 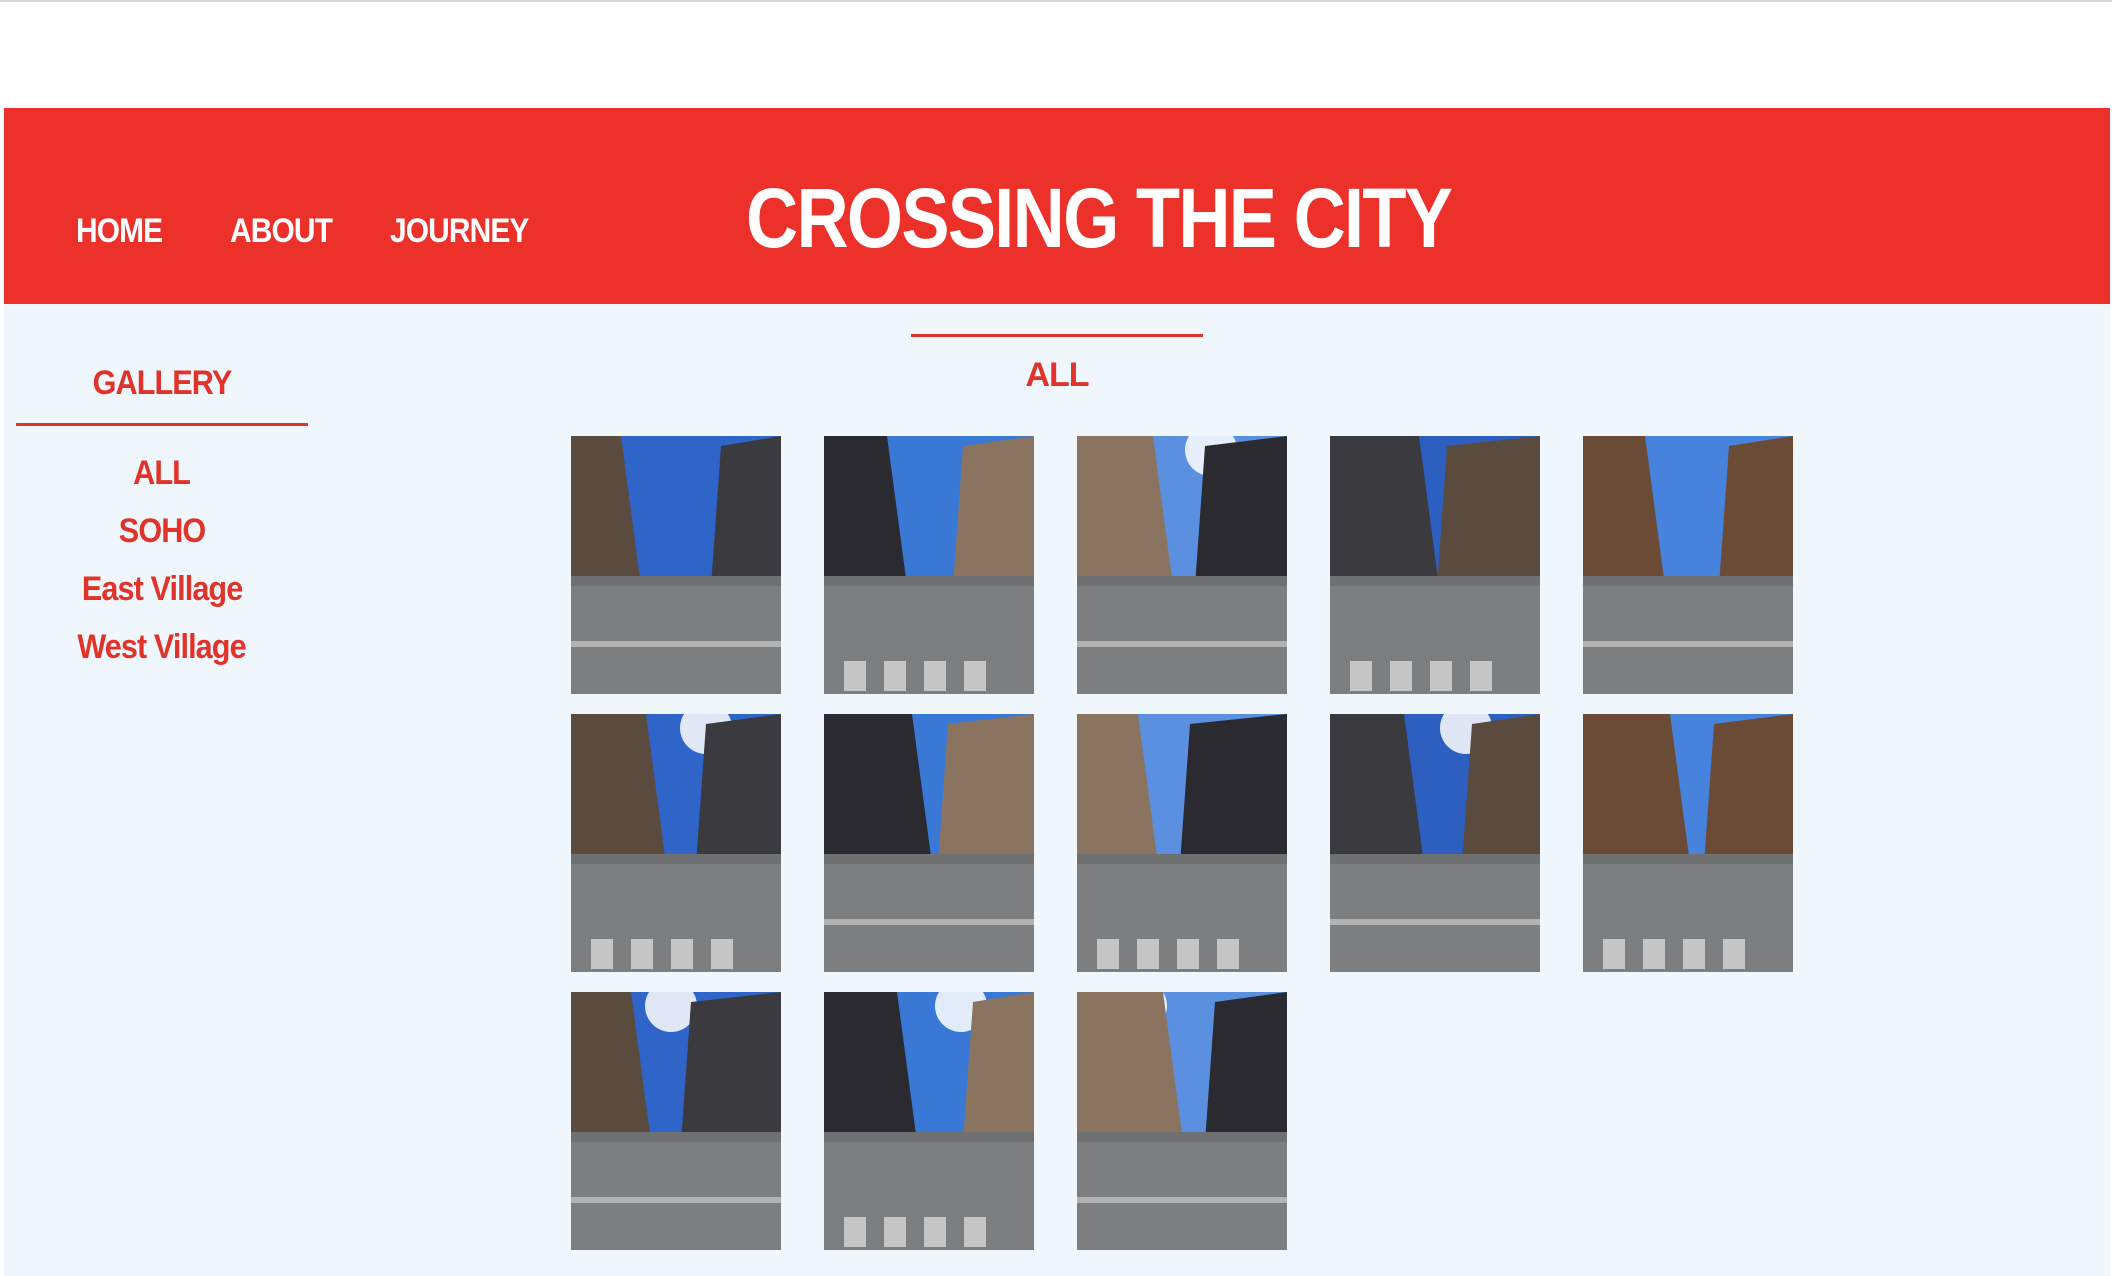 What do you see at coordinates (1099, 218) in the screenshot?
I see `site-title: CROSSING THE CITY` at bounding box center [1099, 218].